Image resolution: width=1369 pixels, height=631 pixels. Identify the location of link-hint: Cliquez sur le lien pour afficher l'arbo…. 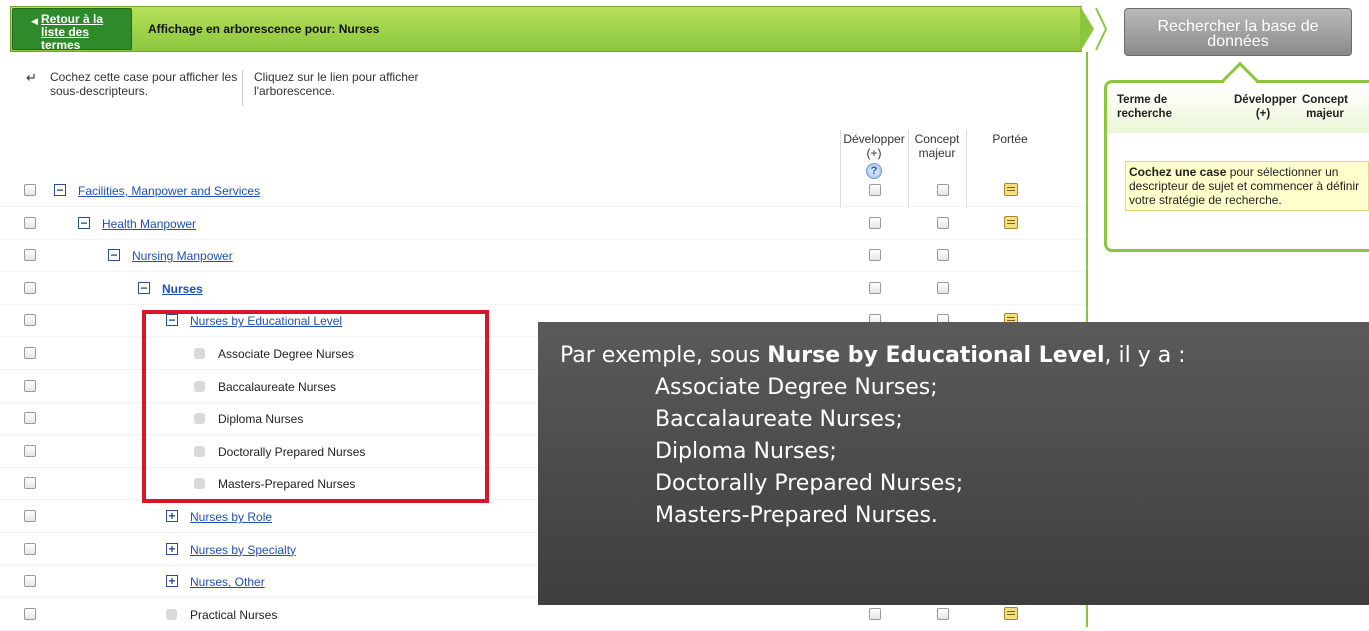
(336, 84).